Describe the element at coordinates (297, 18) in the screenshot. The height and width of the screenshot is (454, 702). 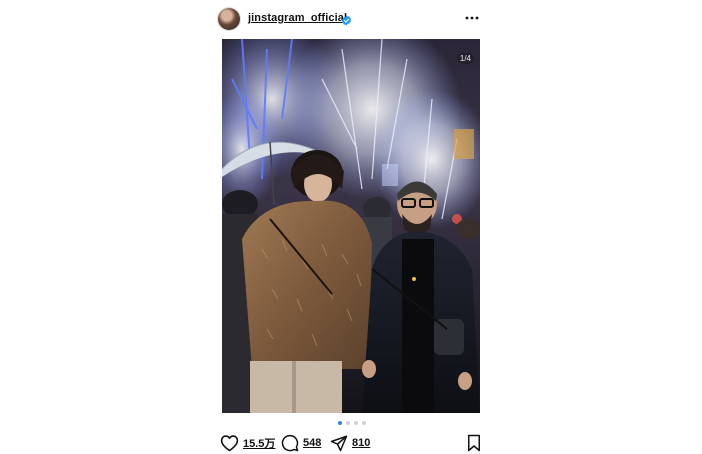
I see `username-link: jinstagram_official` at that location.